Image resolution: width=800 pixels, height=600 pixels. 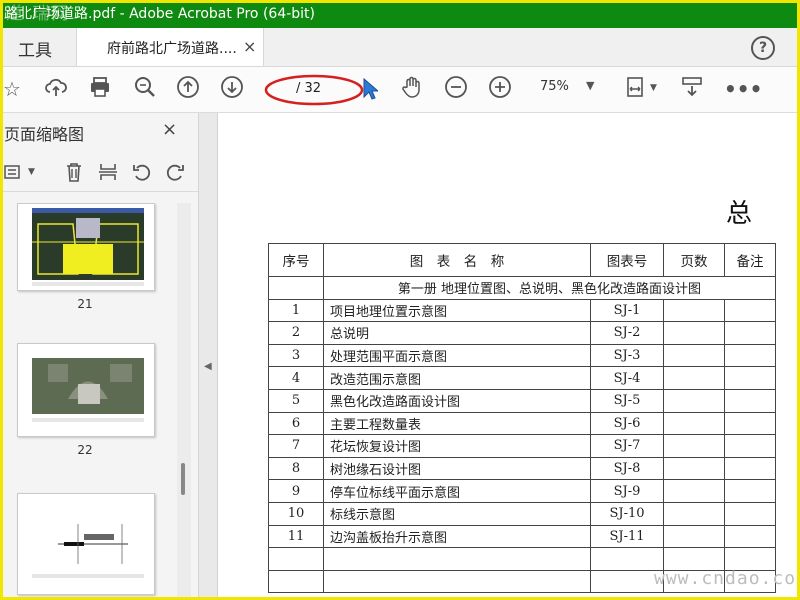 What do you see at coordinates (457, 468) in the screenshot?
I see `row-name: 树池缘石设计图` at bounding box center [457, 468].